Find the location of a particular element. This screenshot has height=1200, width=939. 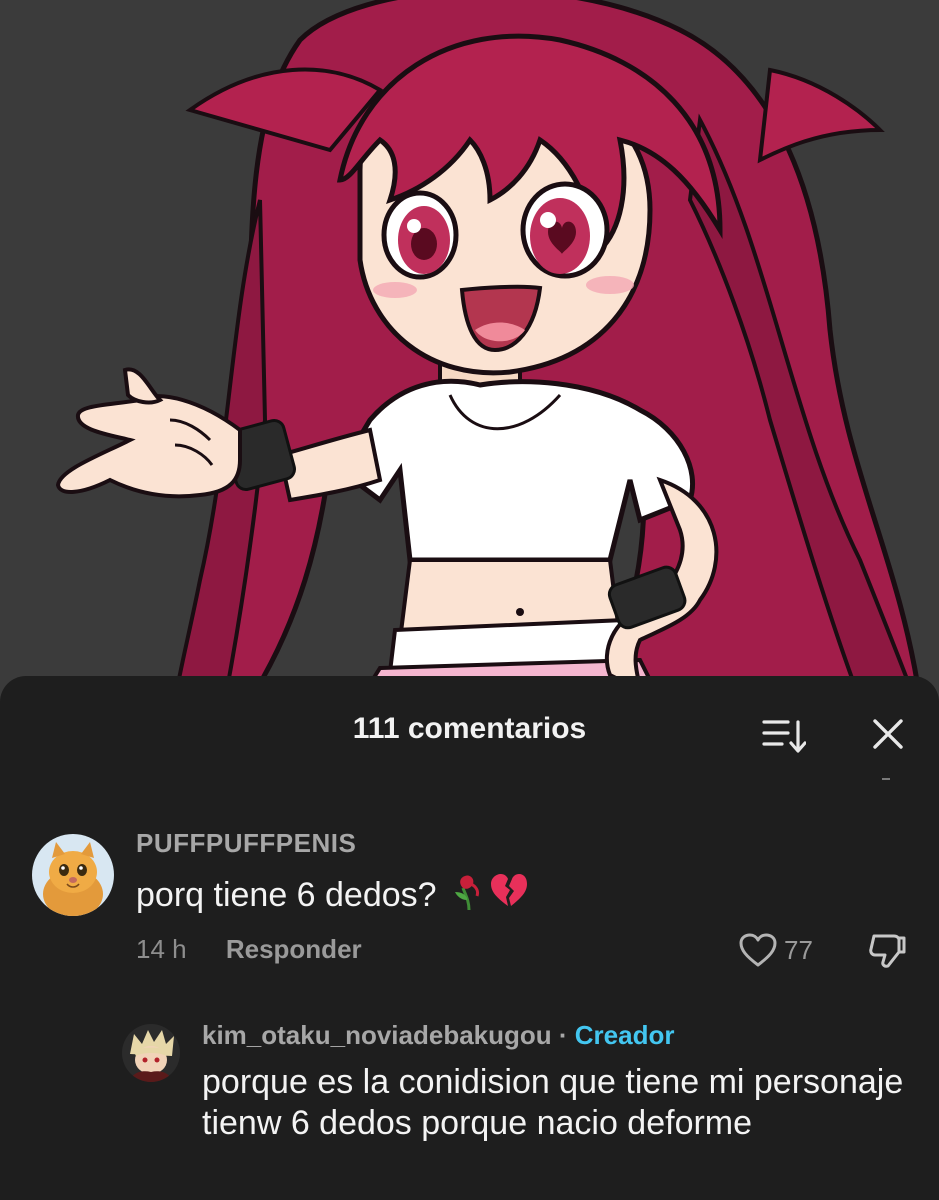

like-count: 77 is located at coordinates (798, 949).